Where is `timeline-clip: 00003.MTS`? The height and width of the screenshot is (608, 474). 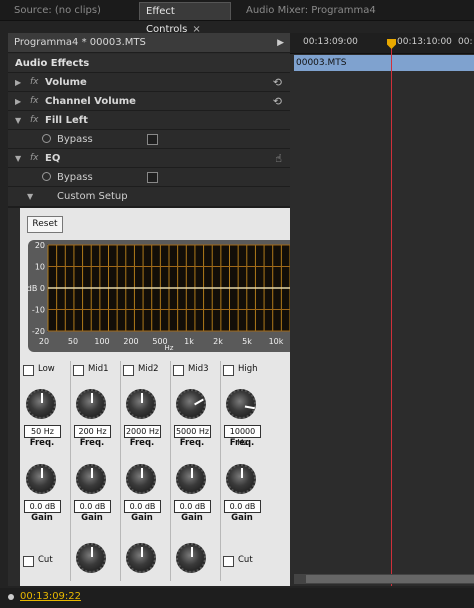 timeline-clip: 00003.MTS is located at coordinates (384, 63).